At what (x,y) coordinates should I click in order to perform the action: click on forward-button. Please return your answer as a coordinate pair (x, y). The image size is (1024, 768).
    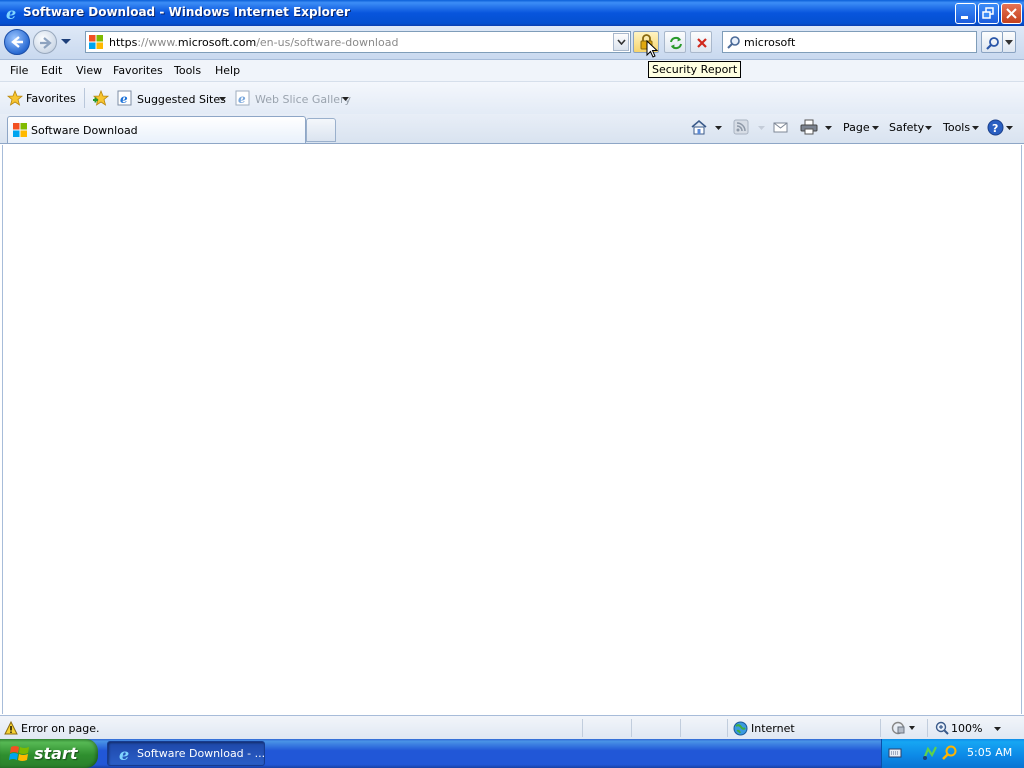
    Looking at the image, I should click on (45, 42).